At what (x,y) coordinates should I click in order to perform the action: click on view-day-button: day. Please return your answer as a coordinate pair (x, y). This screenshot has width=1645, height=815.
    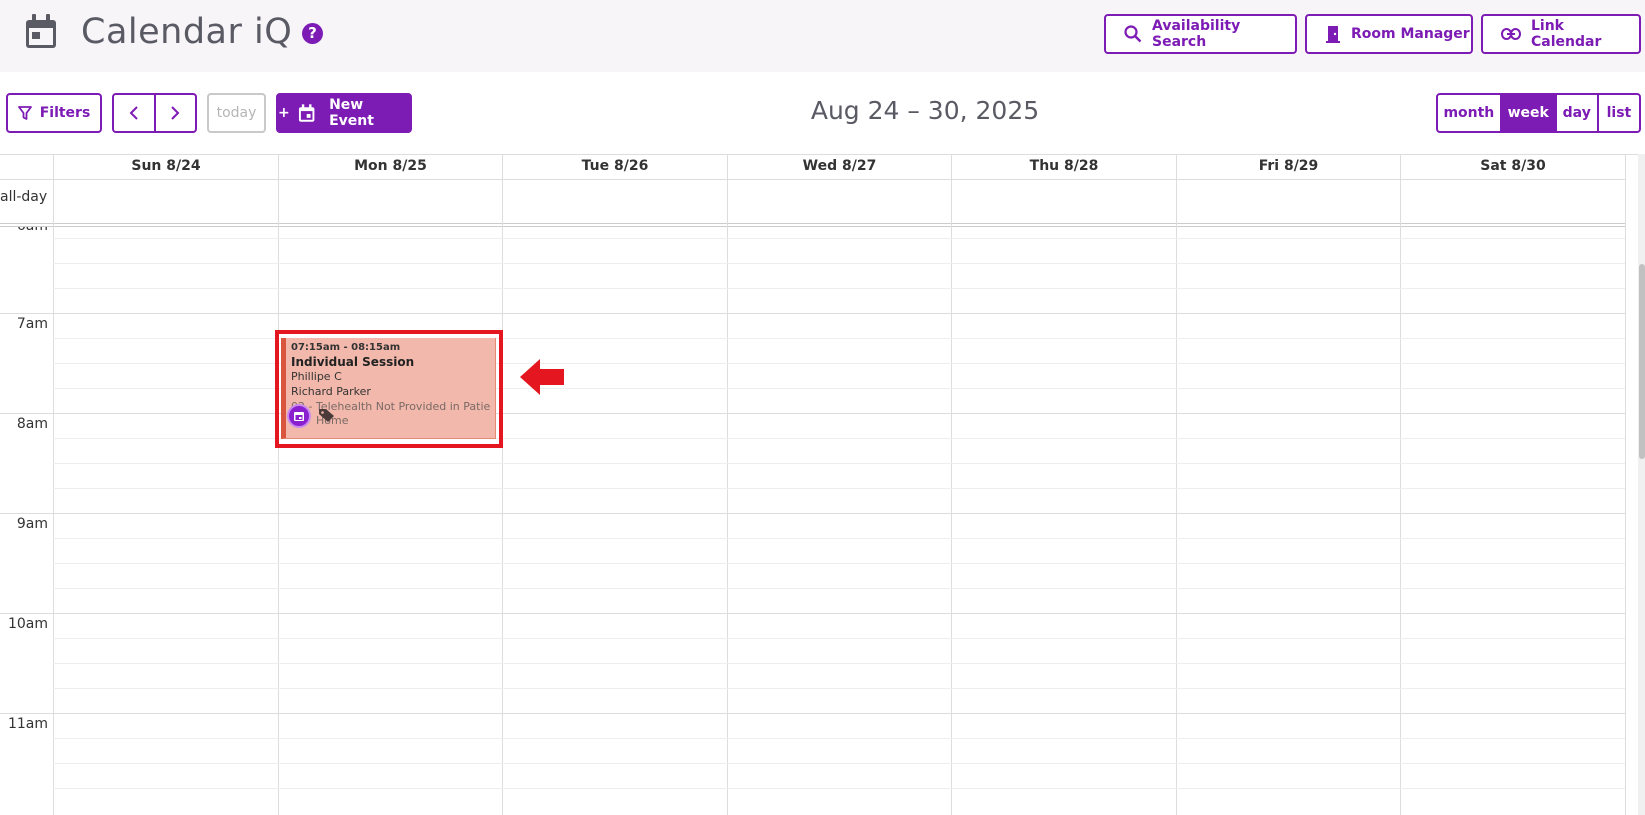
    Looking at the image, I should click on (1575, 113).